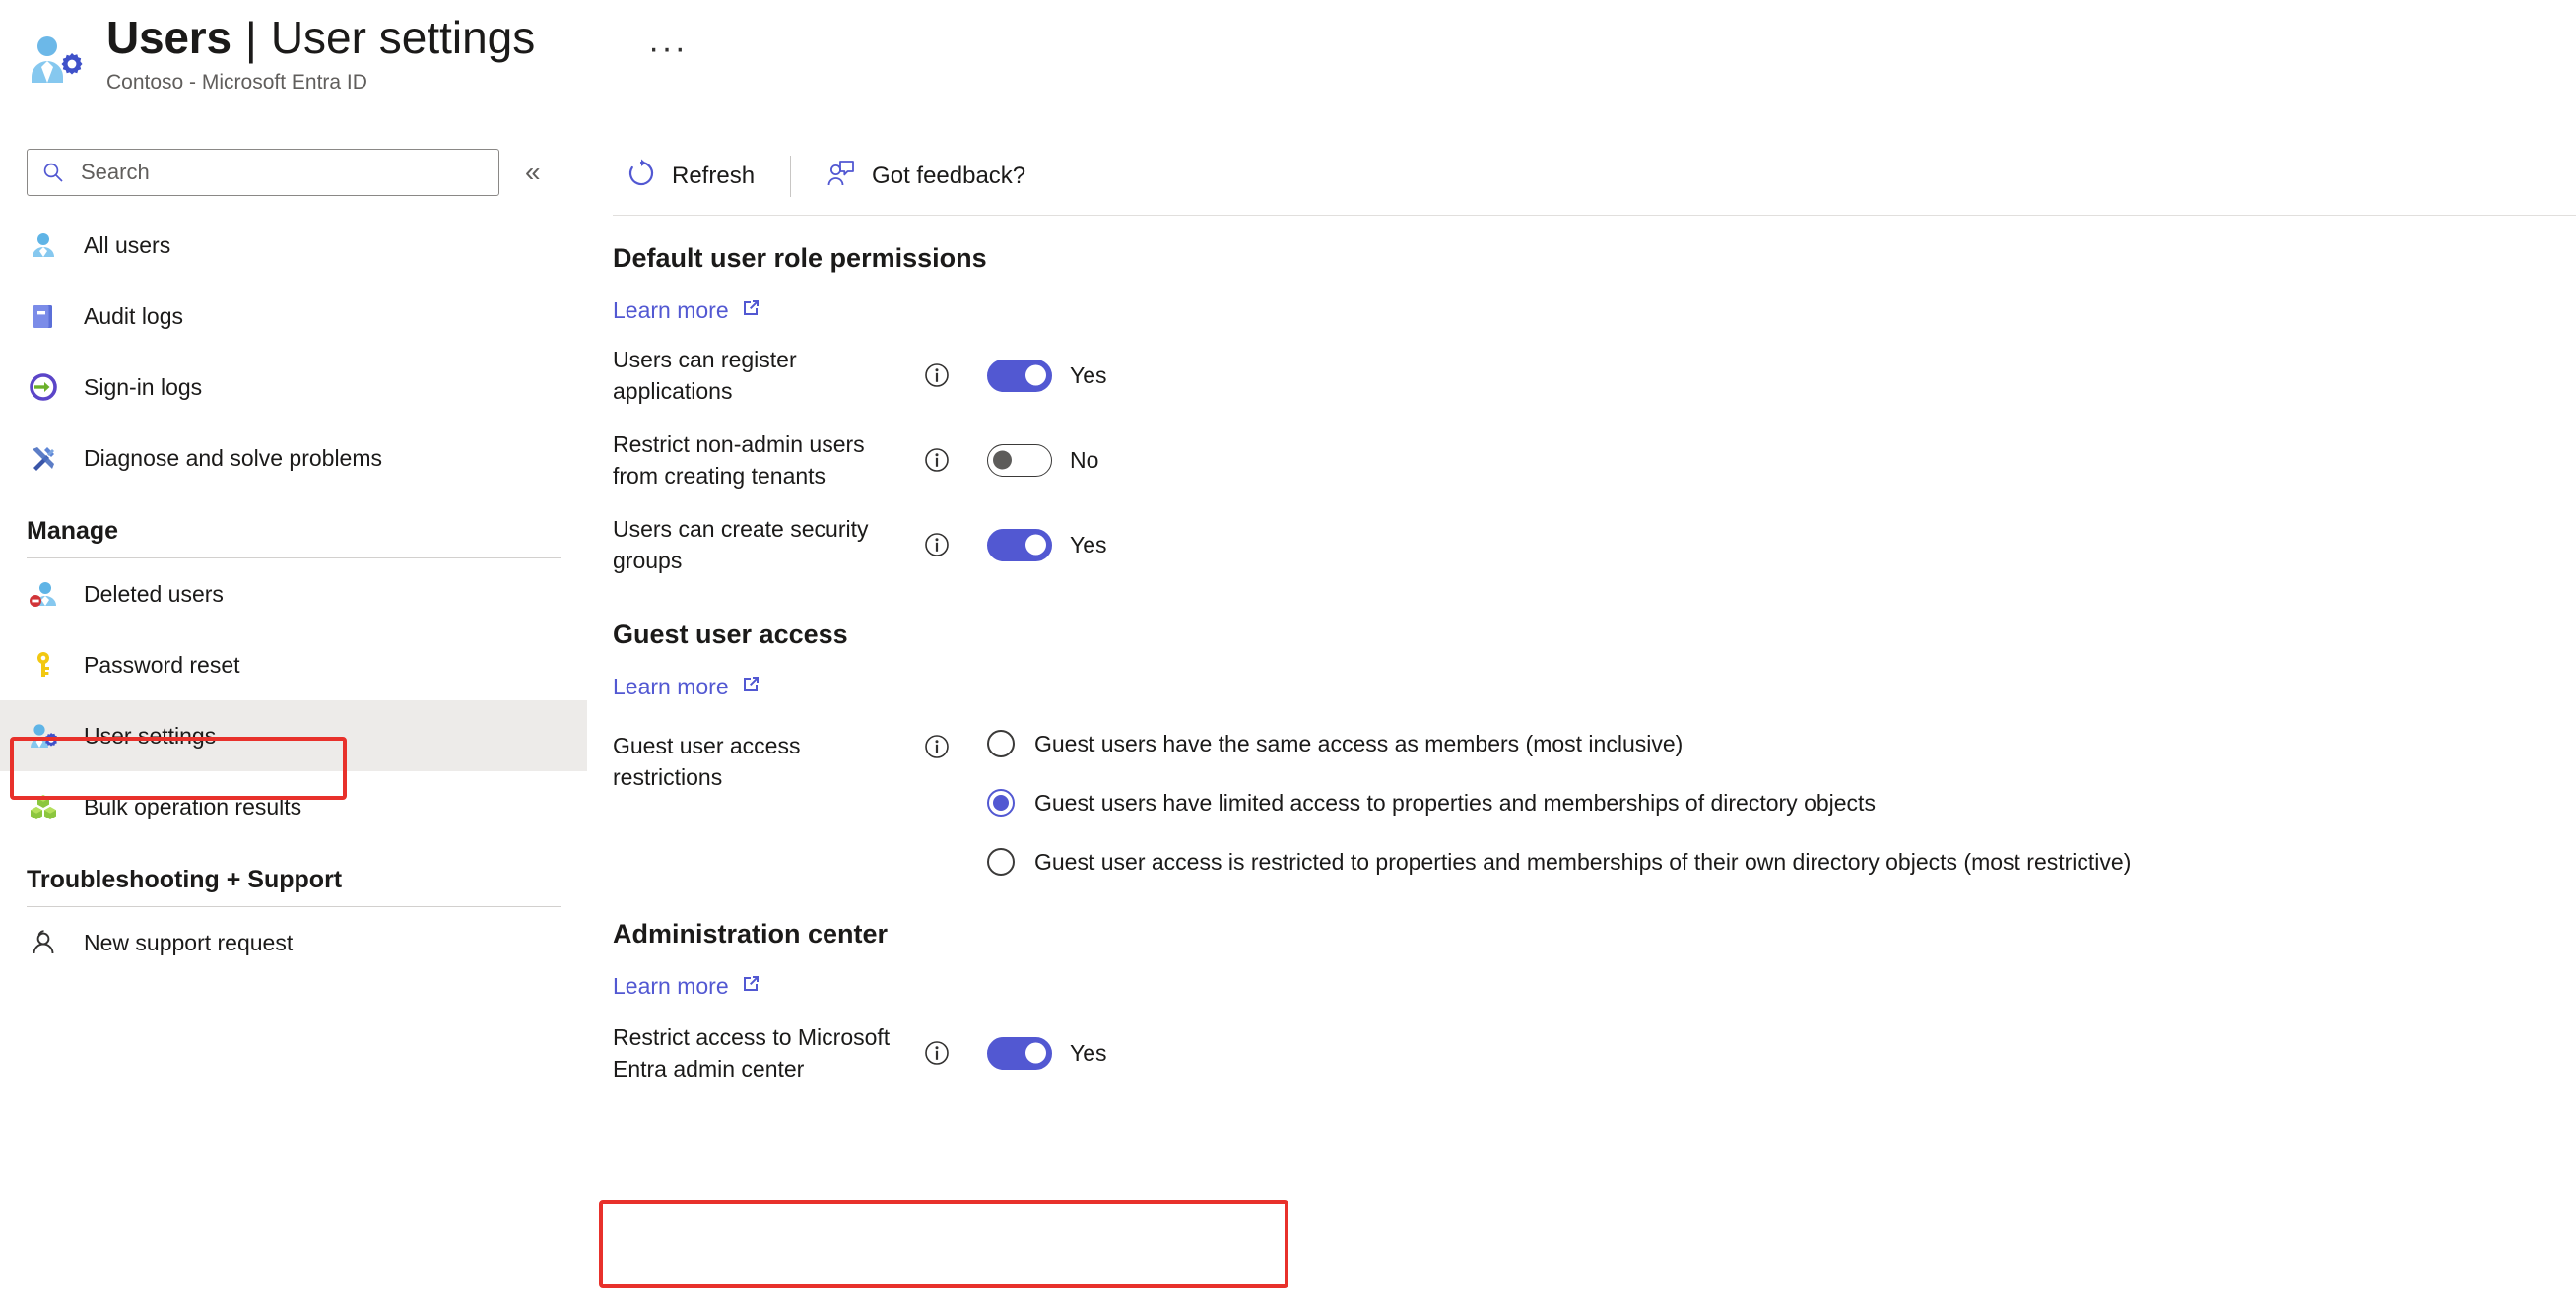  What do you see at coordinates (294, 735) in the screenshot?
I see `sidebar-item-user-settings: User settings` at bounding box center [294, 735].